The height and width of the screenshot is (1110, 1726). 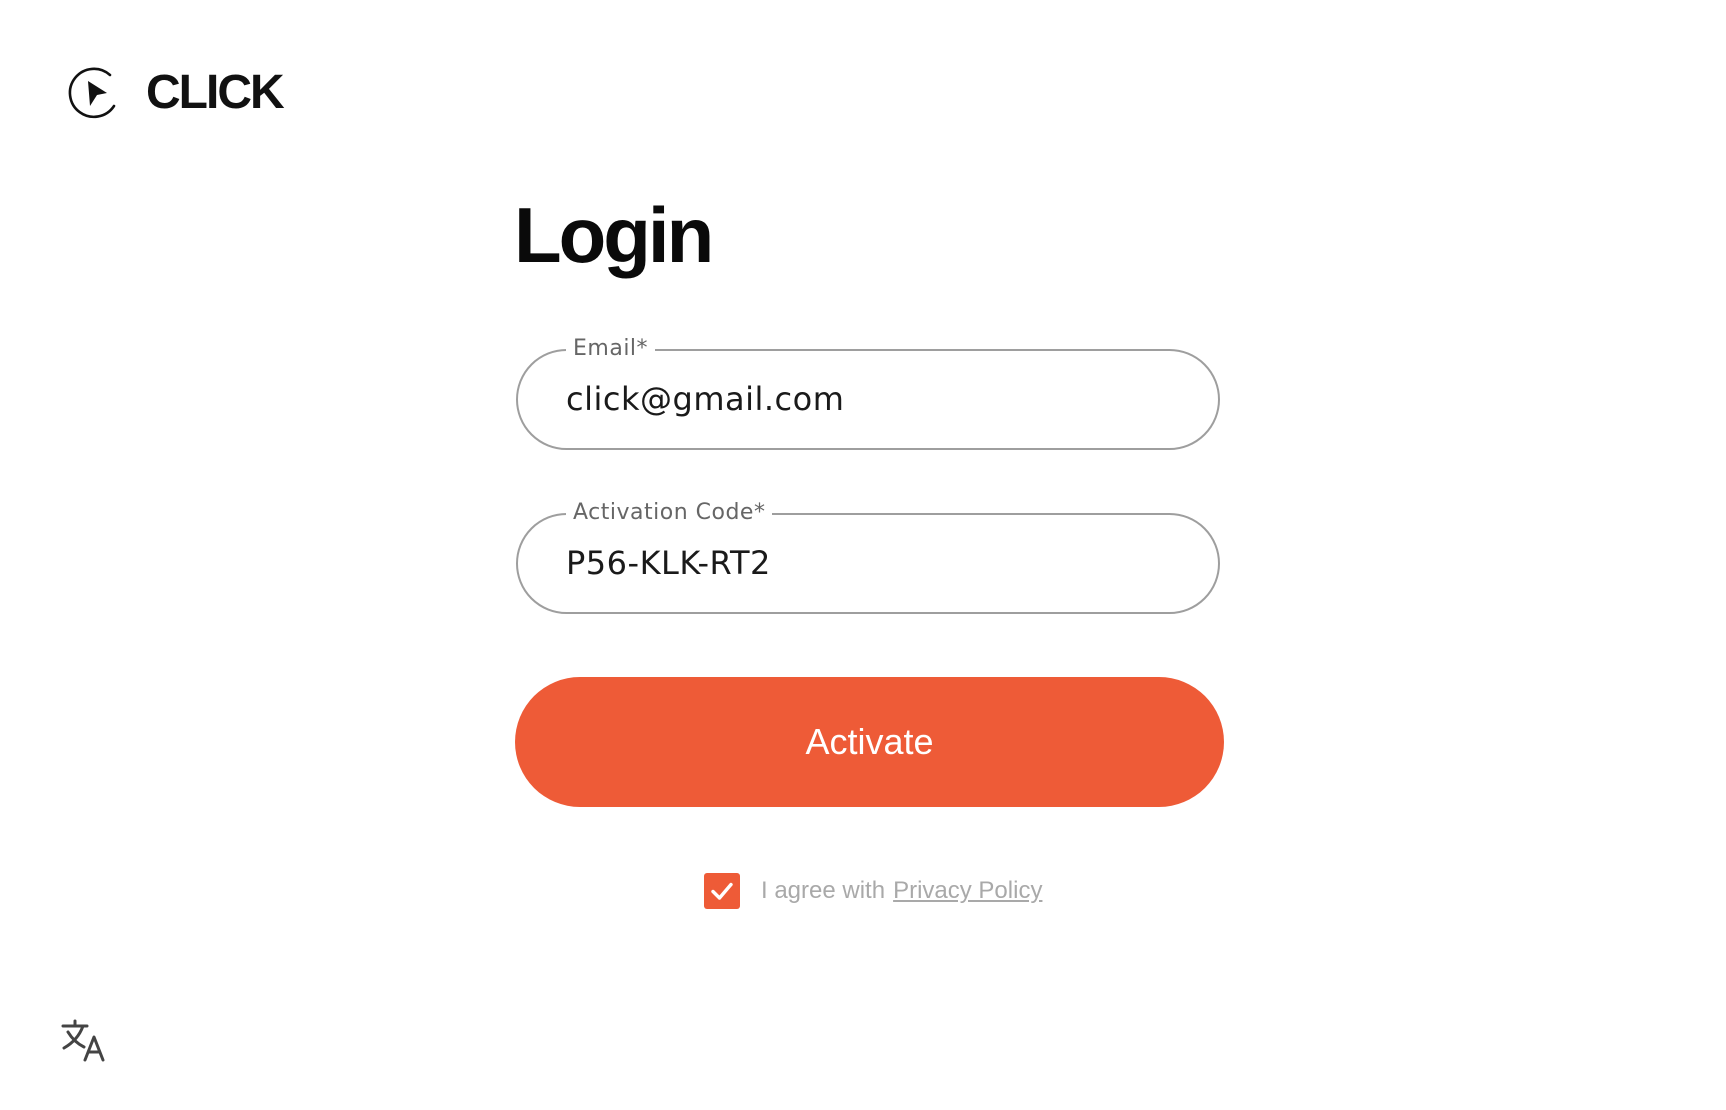 I want to click on checkmark-icon, so click(x=722, y=891).